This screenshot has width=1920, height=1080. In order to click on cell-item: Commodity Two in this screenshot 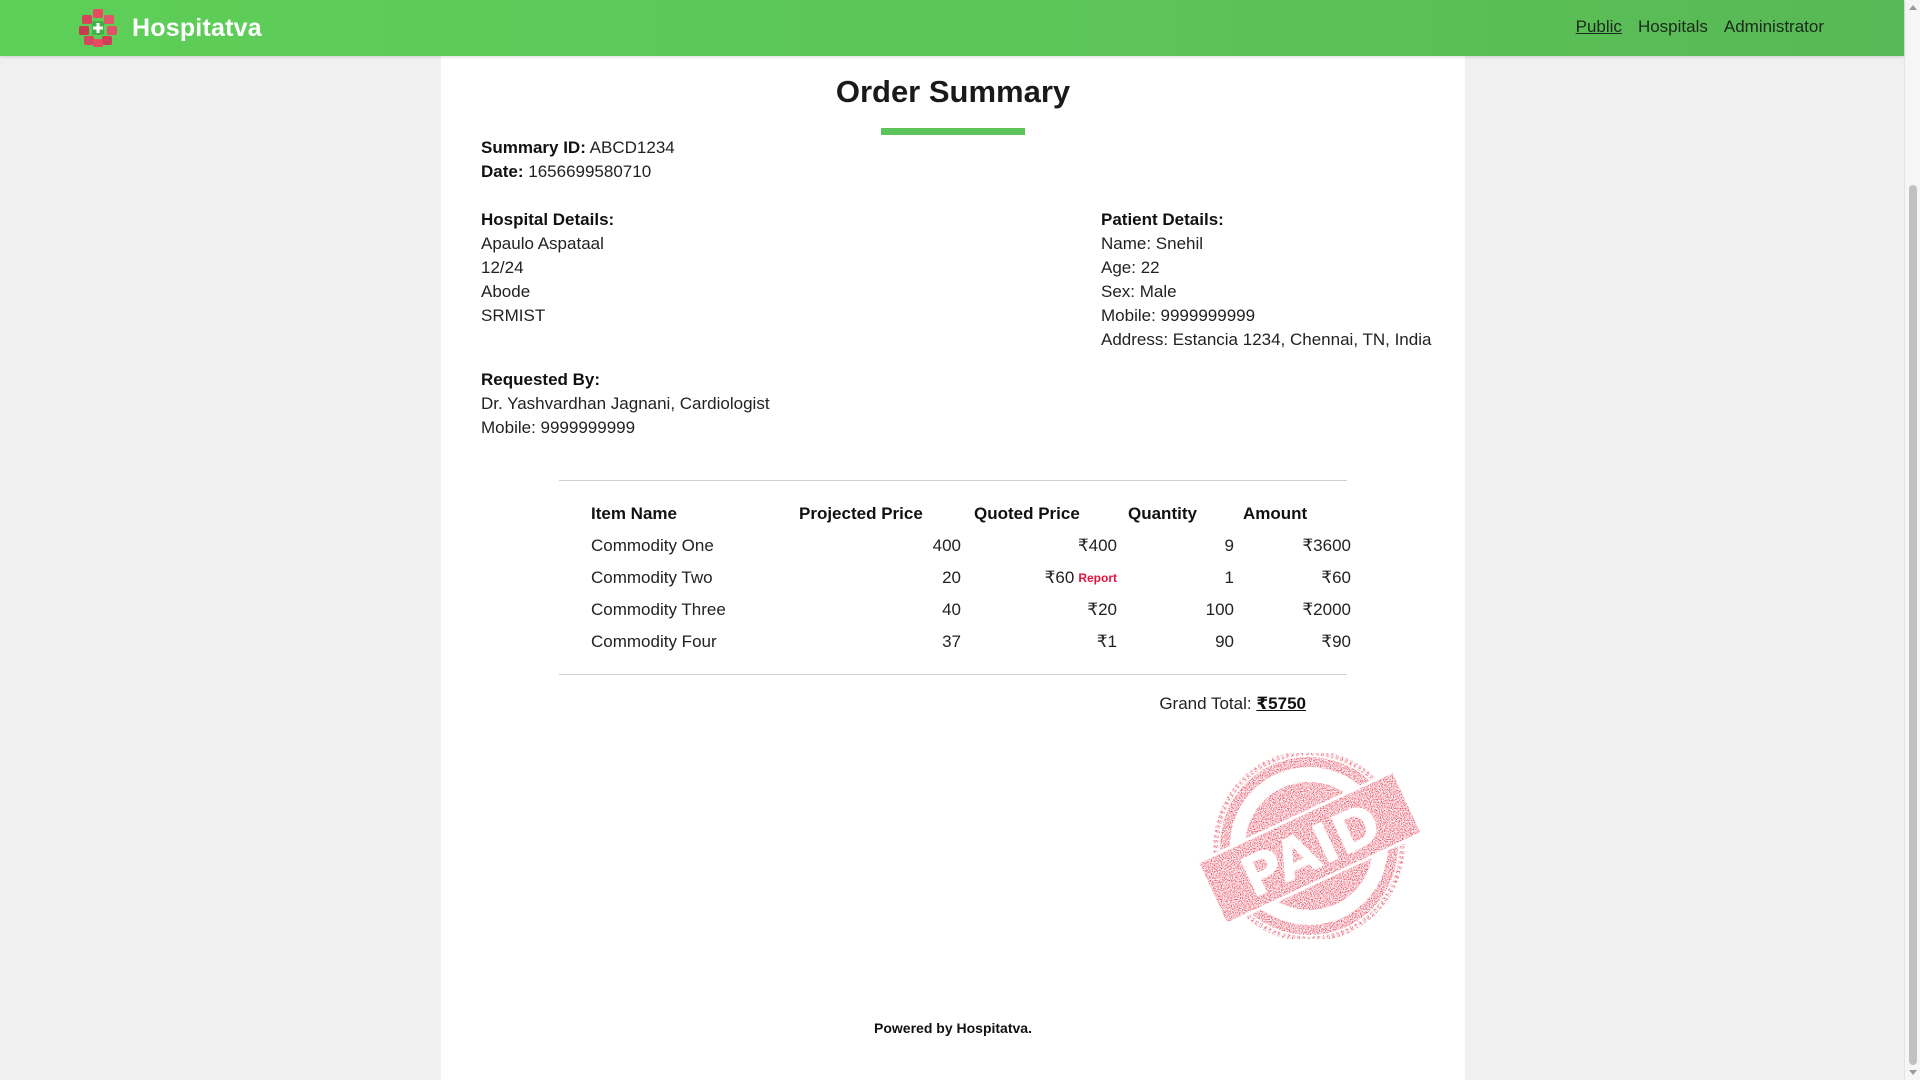, I will do `click(652, 577)`.